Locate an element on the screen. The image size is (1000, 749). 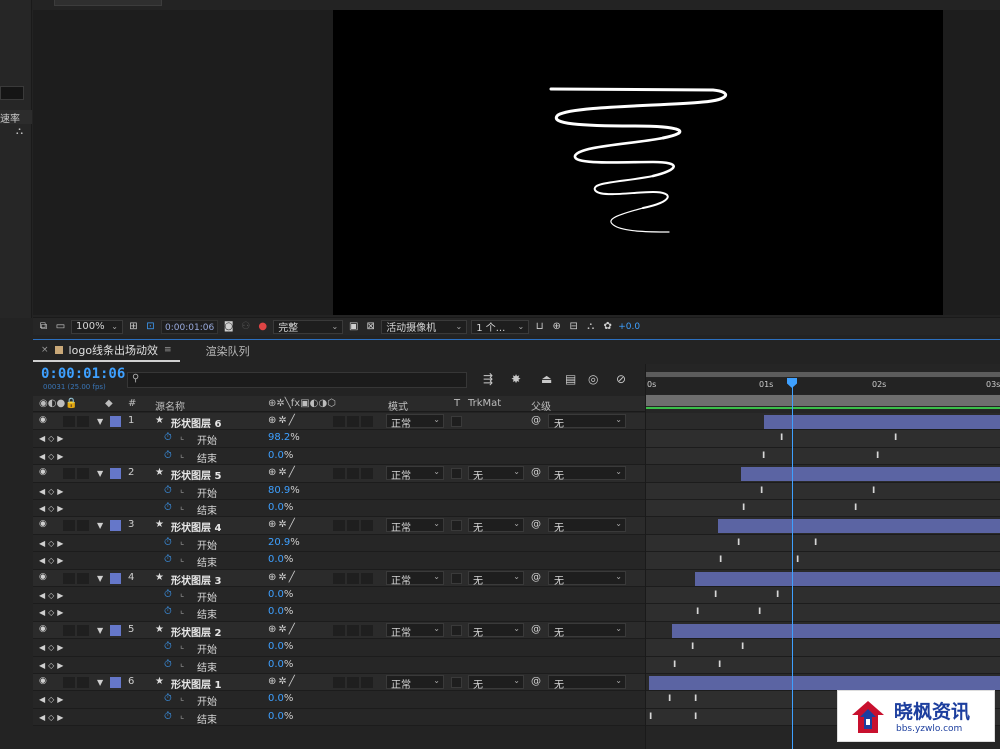
motion-blur-icon: ◎ is located at coordinates (593, 379).